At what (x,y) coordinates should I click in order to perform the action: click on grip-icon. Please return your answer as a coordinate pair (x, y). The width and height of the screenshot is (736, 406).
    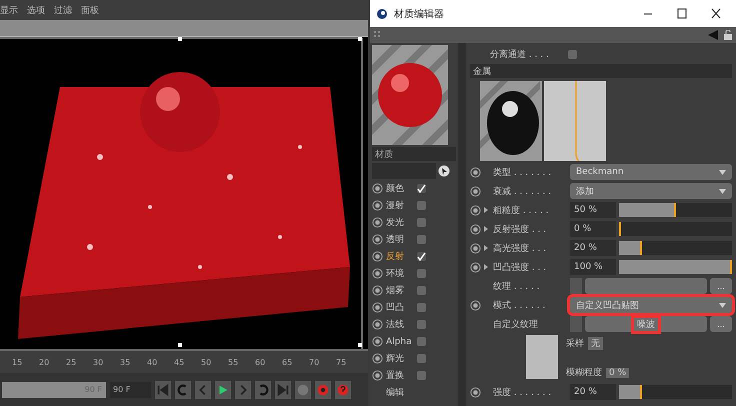
    Looking at the image, I should click on (378, 35).